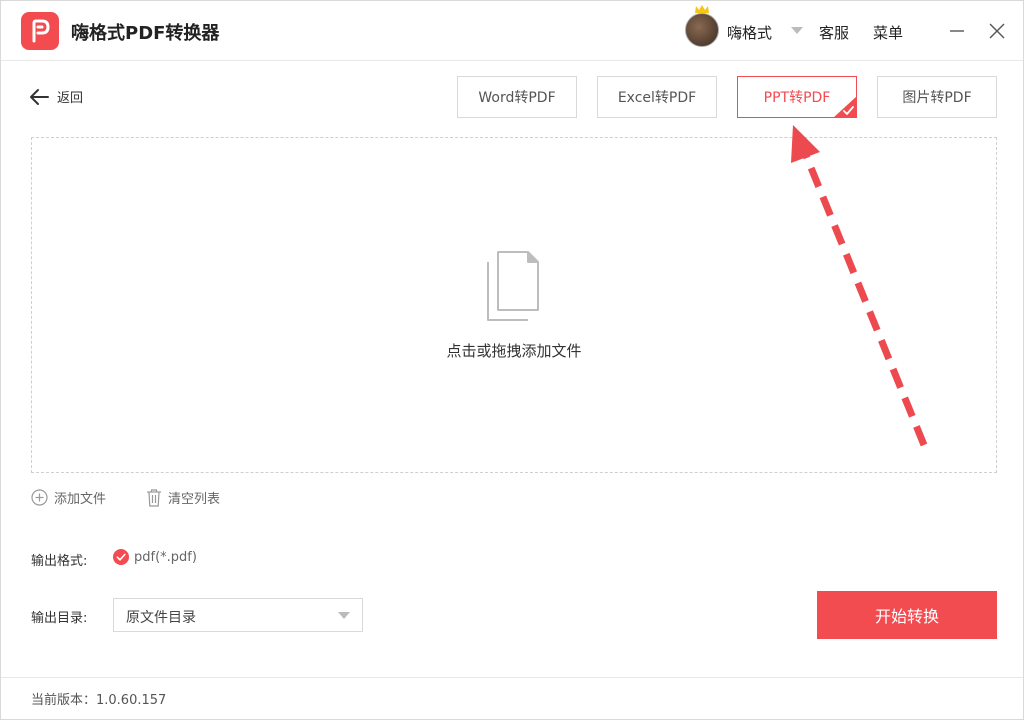 This screenshot has height=720, width=1024. Describe the element at coordinates (513, 286) in the screenshot. I see `document-icon` at that location.